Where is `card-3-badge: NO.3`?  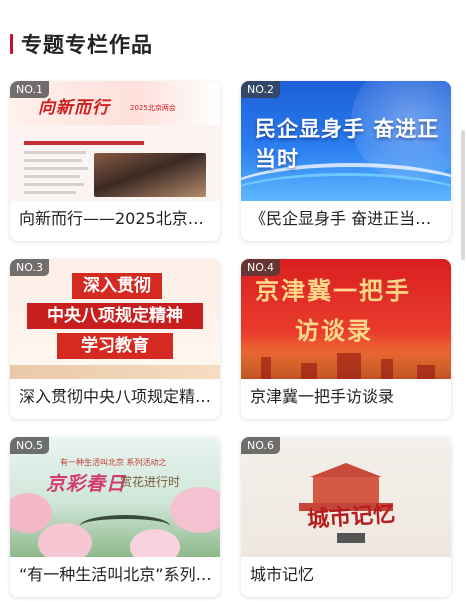
card-3-badge: NO.3 is located at coordinates (29, 267).